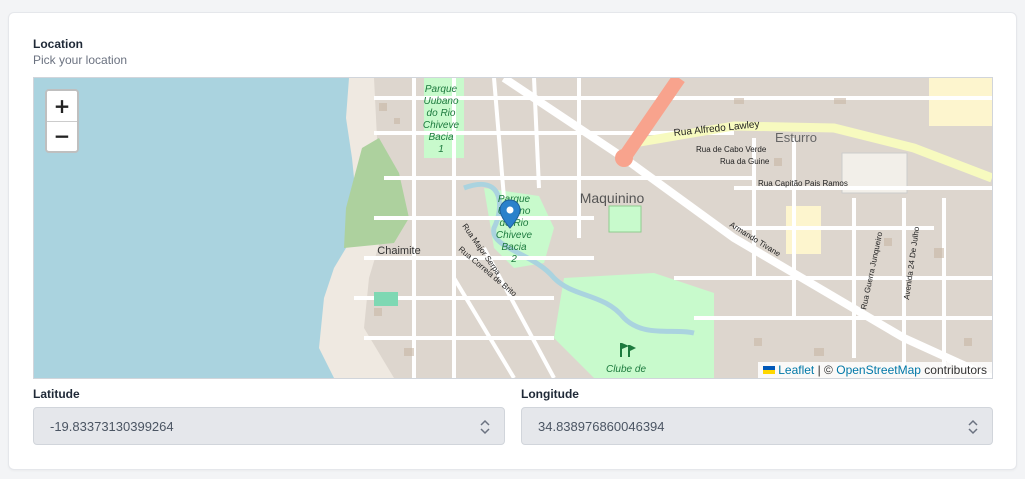 The image size is (1025, 479). I want to click on golf-label-1: Clube de, so click(626, 369).